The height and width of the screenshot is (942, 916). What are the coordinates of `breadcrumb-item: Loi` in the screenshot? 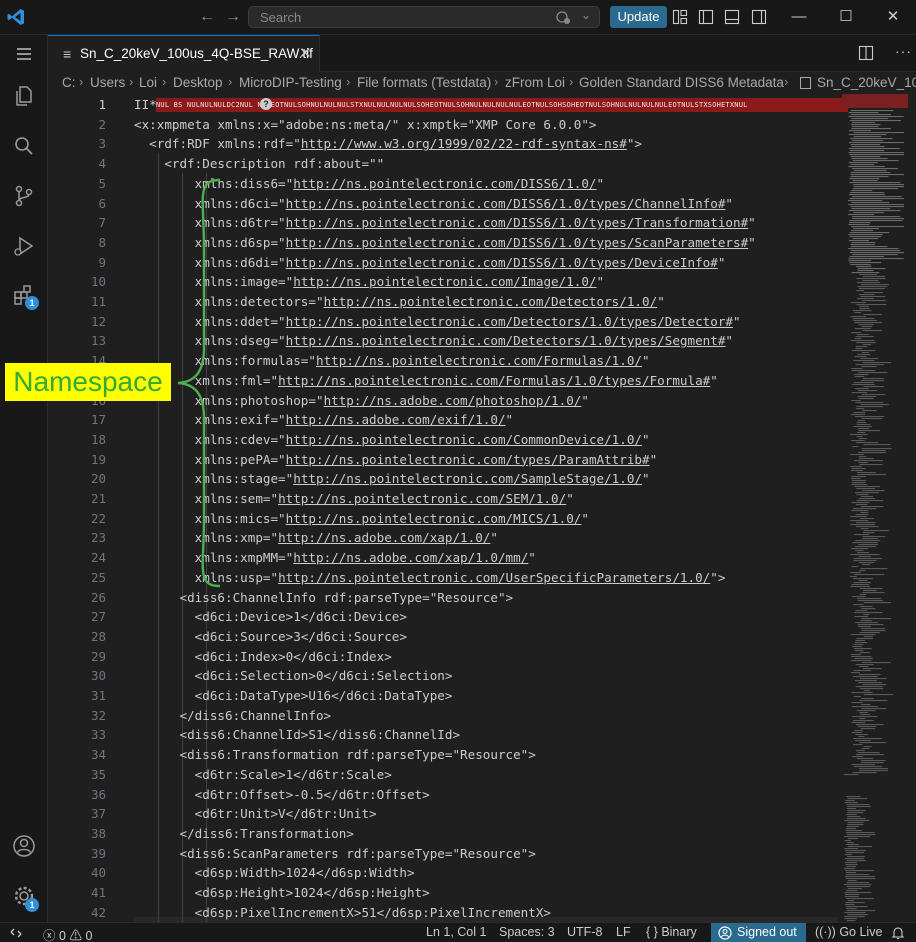 It's located at (148, 82).